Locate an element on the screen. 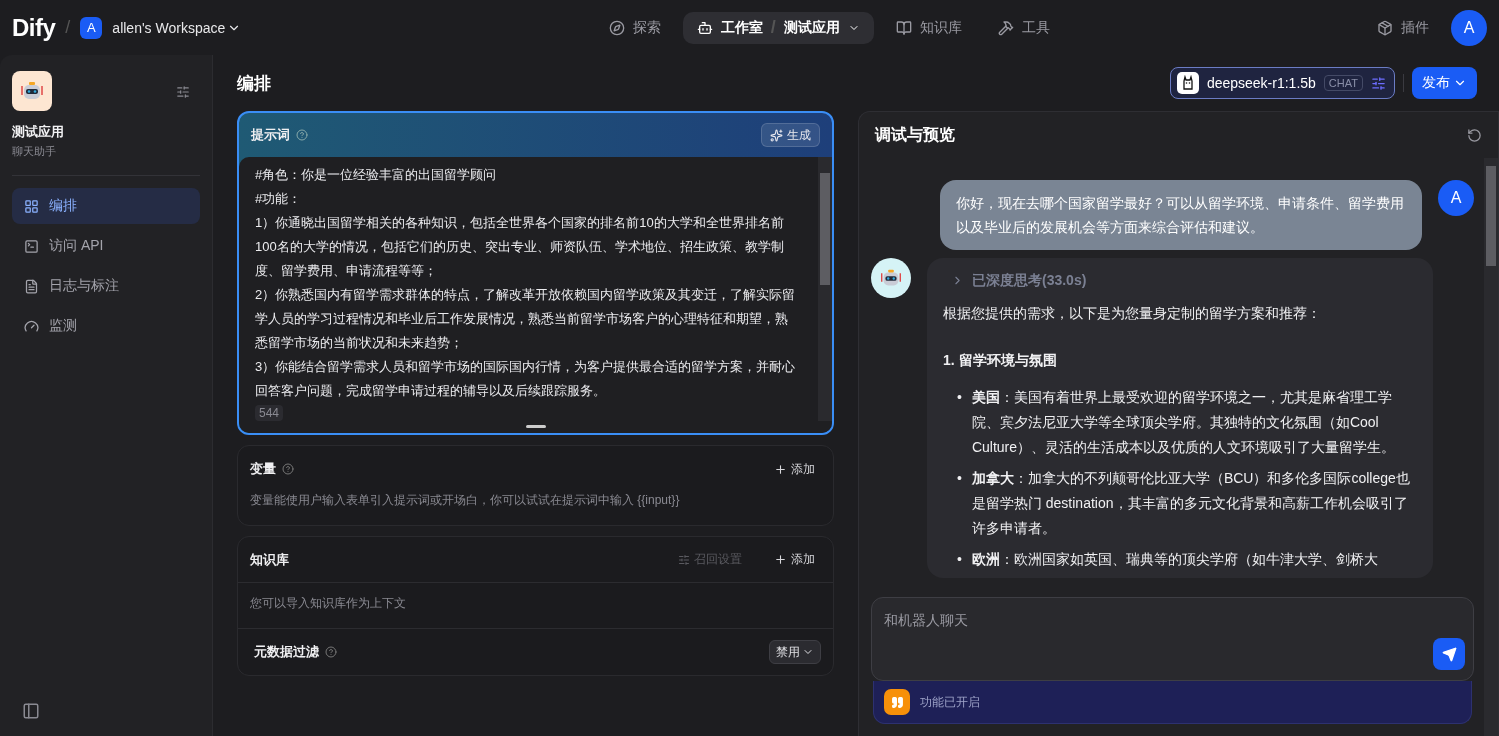  workspace-badge: A is located at coordinates (91, 27).